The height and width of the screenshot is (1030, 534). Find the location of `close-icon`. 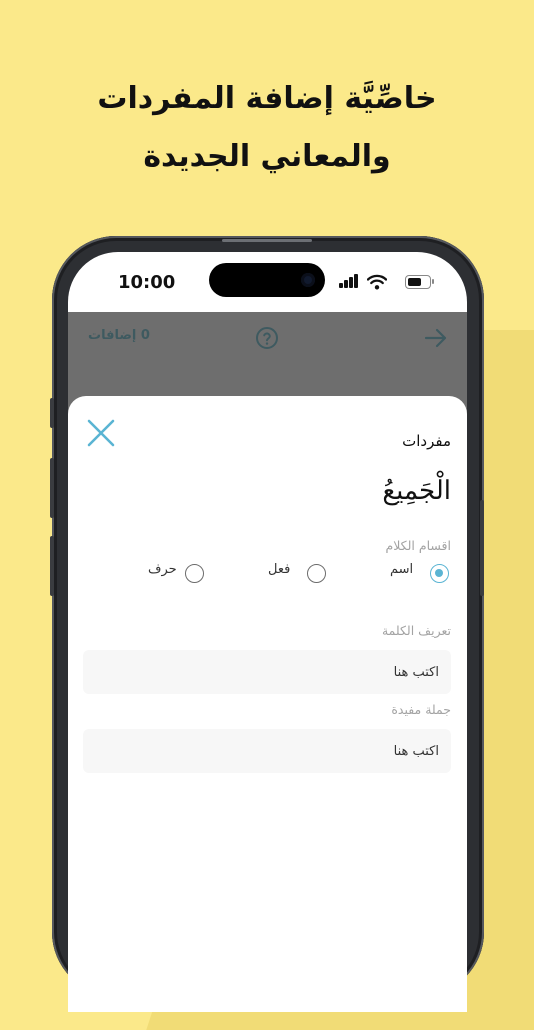

close-icon is located at coordinates (101, 433).